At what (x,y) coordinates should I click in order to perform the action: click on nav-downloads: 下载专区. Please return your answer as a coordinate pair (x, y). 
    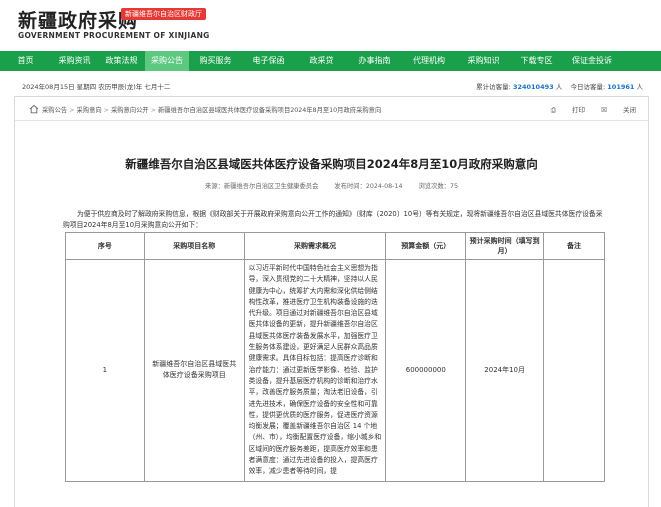
    Looking at the image, I should click on (536, 61).